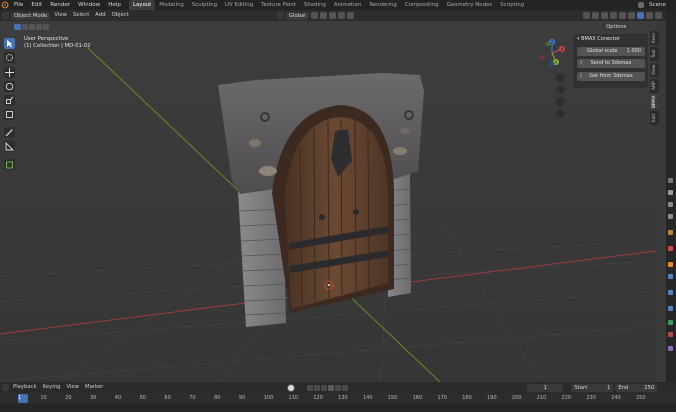 This screenshot has width=676, height=412. What do you see at coordinates (545, 387) in the screenshot?
I see `current-frame-field: 1` at bounding box center [545, 387].